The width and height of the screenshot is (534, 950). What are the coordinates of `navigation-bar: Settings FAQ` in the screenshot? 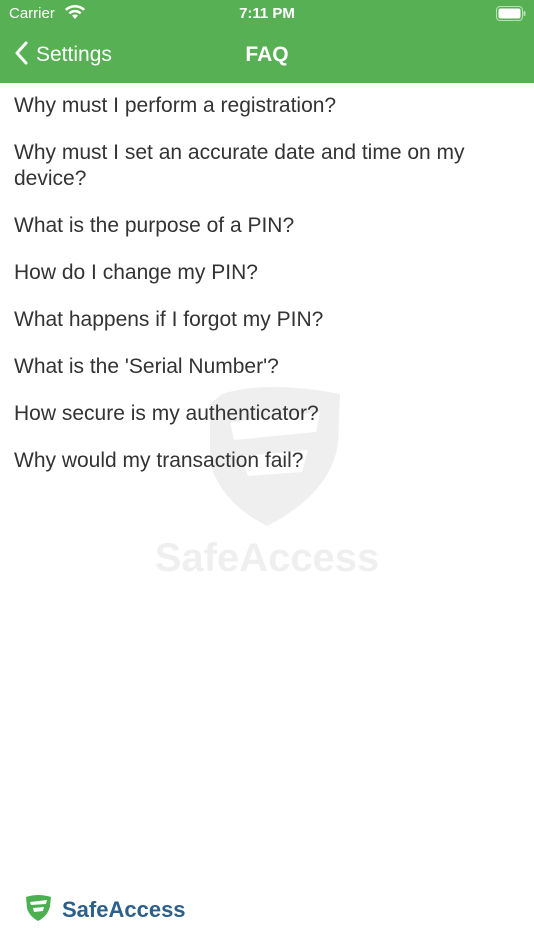 It's located at (267, 55).